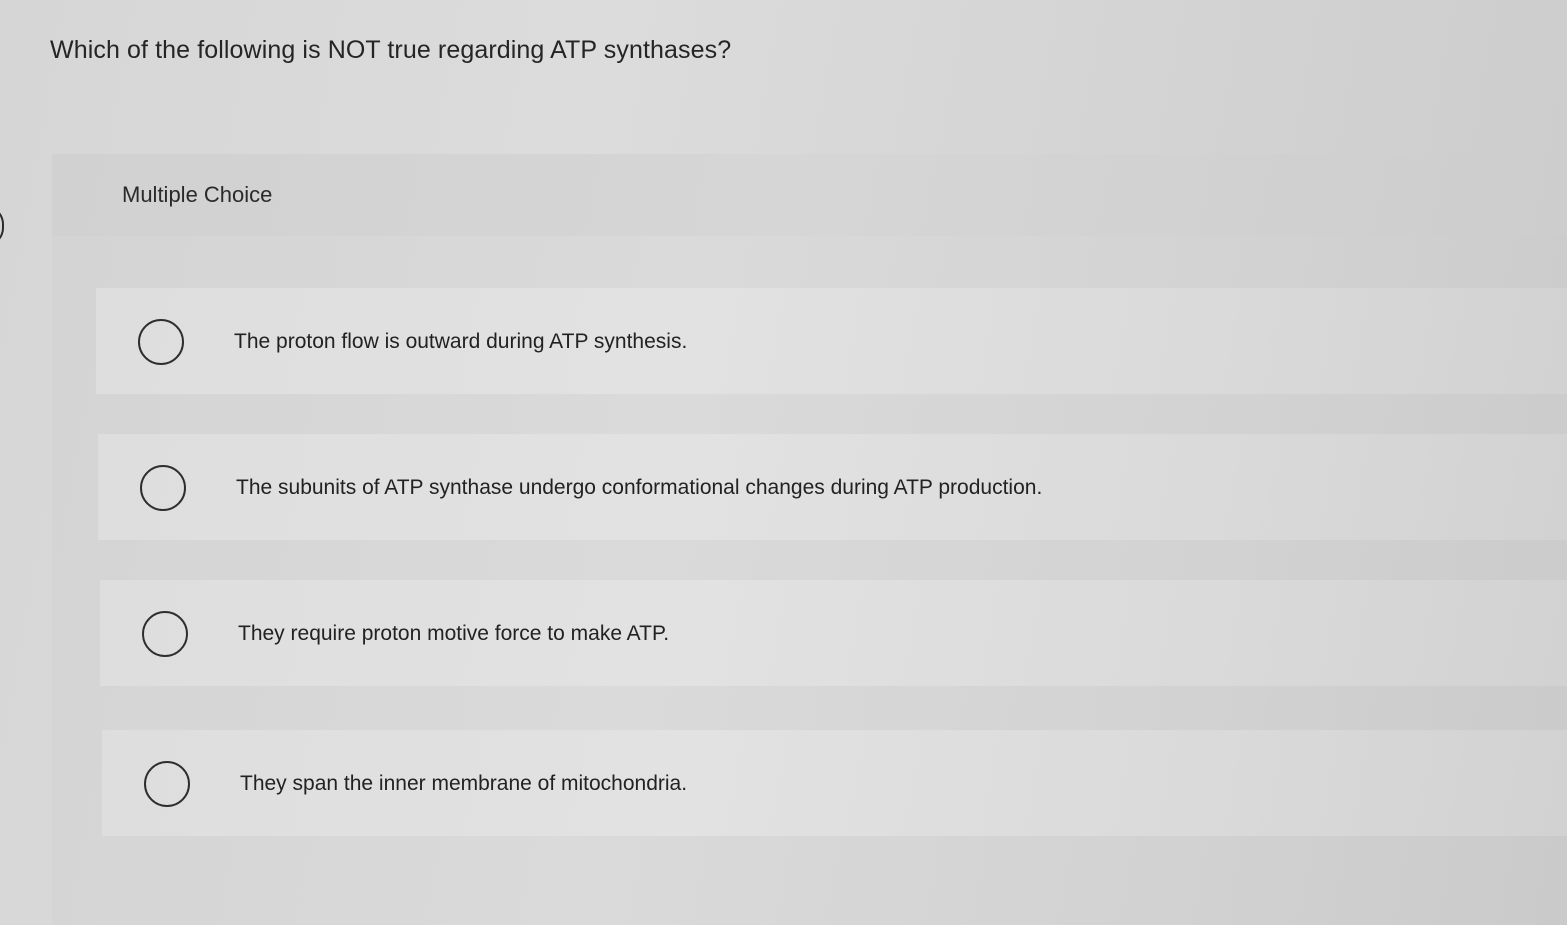 The width and height of the screenshot is (1567, 925). What do you see at coordinates (809, 195) in the screenshot?
I see `panel-header: Multiple Choice` at bounding box center [809, 195].